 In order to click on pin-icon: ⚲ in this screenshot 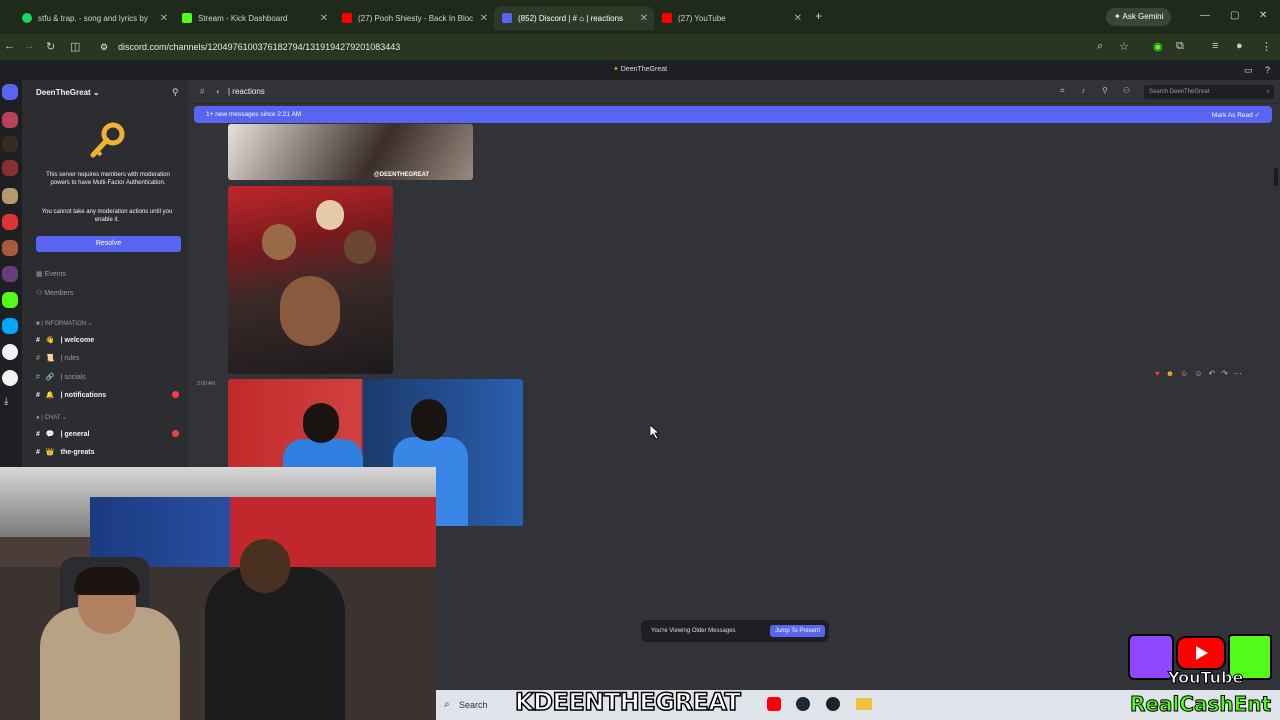, I will do `click(1105, 90)`.